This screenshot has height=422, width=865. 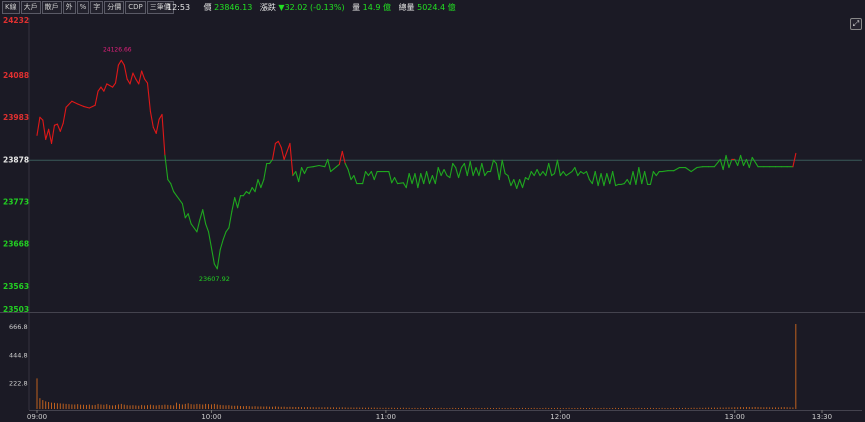 I want to click on price-tick-label: 23773, so click(x=16, y=201).